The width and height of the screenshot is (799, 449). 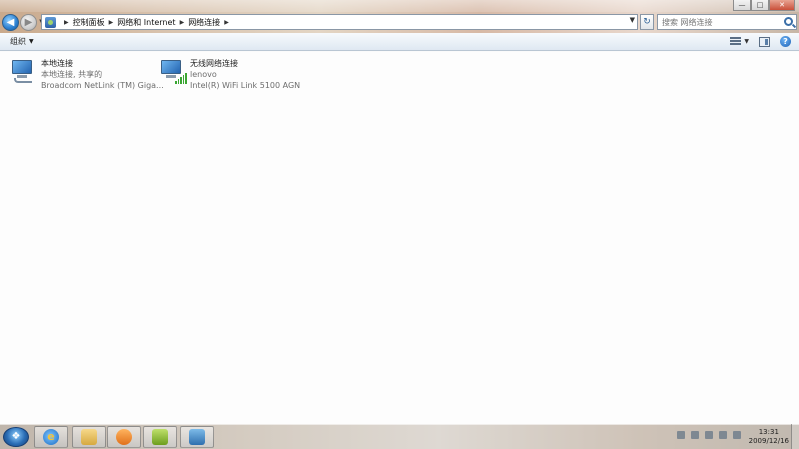 I want to click on taskbar-media-player, so click(x=124, y=437).